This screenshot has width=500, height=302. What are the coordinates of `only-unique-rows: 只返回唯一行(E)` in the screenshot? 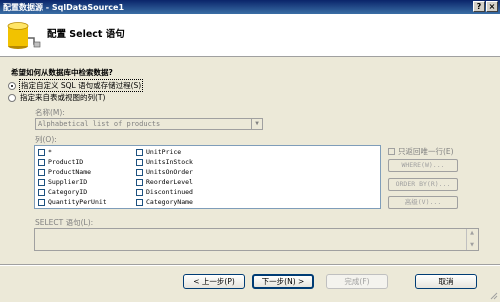 It's located at (421, 151).